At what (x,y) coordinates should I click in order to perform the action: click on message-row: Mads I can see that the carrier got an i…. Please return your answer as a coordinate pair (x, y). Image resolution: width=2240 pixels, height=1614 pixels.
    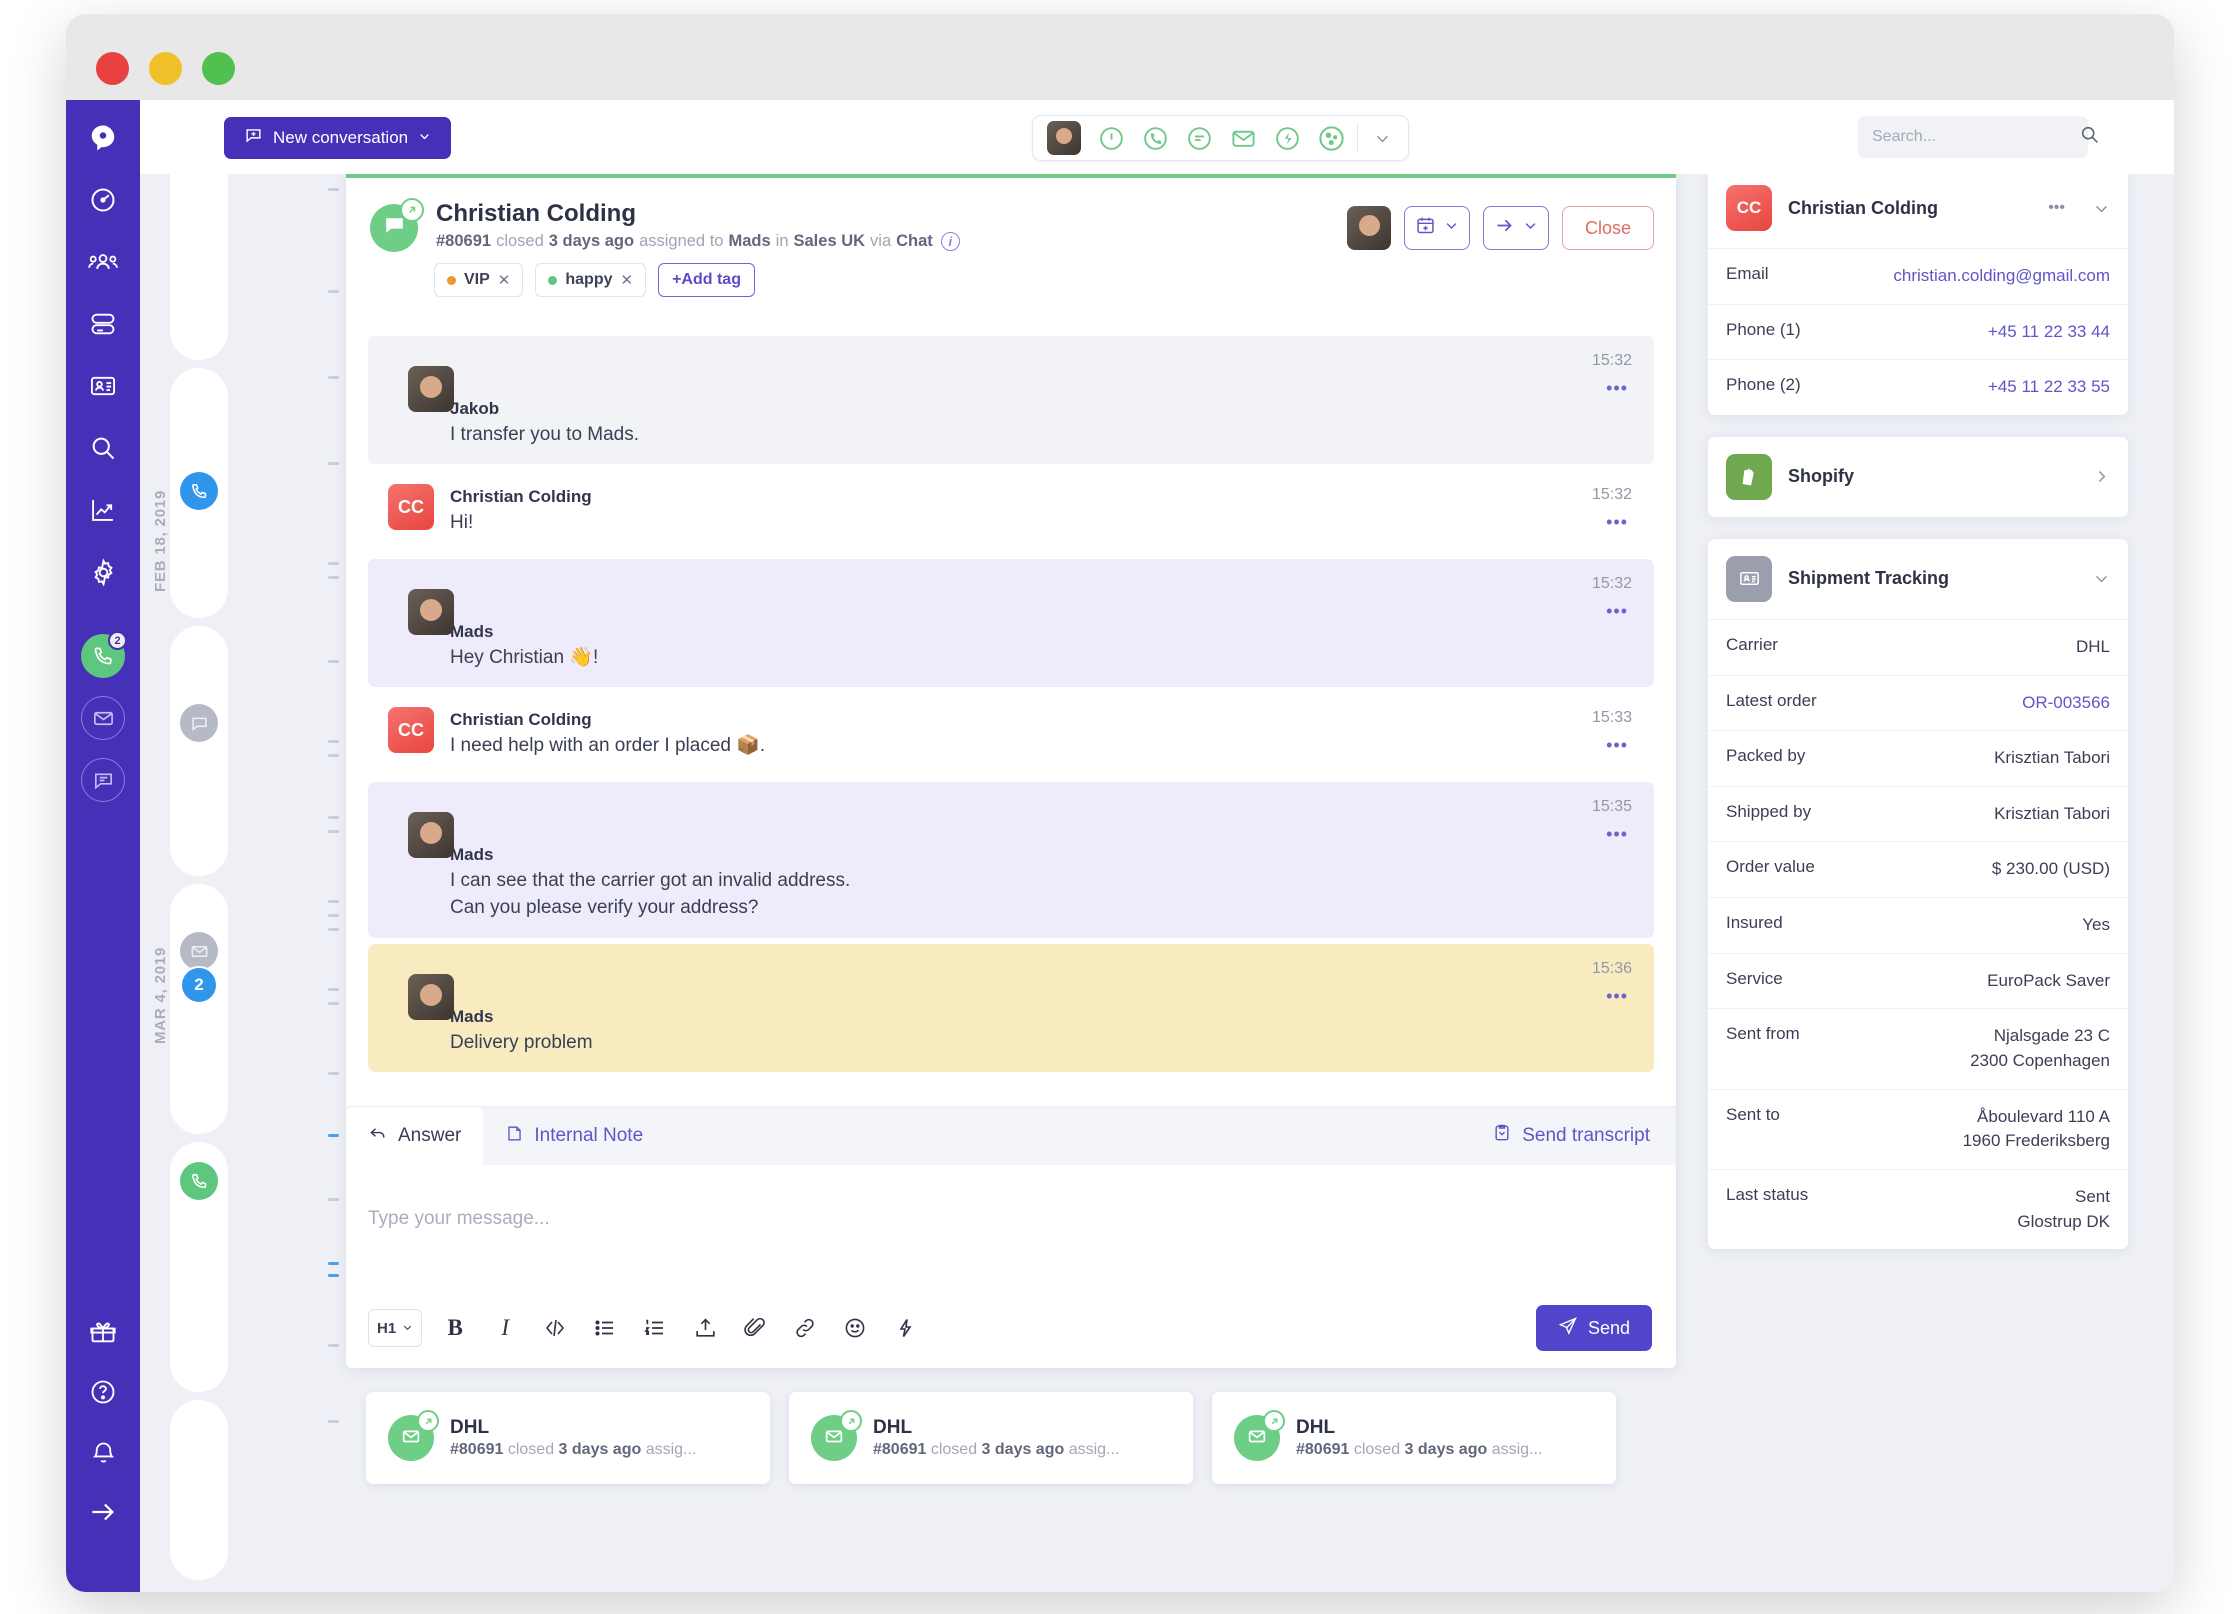
    Looking at the image, I should click on (1011, 859).